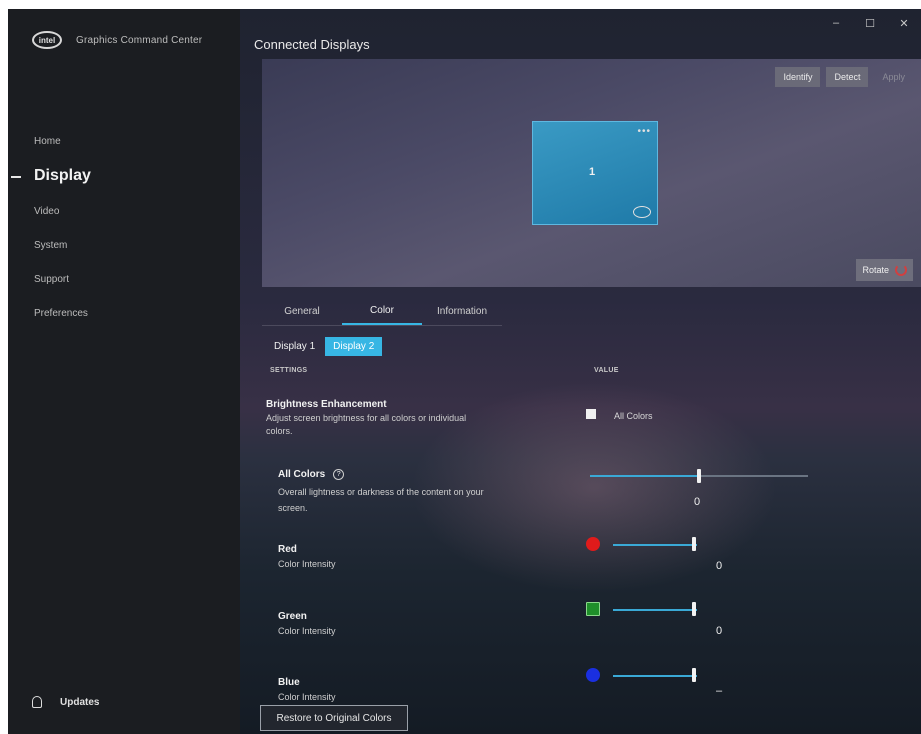 This screenshot has width=921, height=734. What do you see at coordinates (875, 270) in the screenshot?
I see `rotate-label: Rotate` at bounding box center [875, 270].